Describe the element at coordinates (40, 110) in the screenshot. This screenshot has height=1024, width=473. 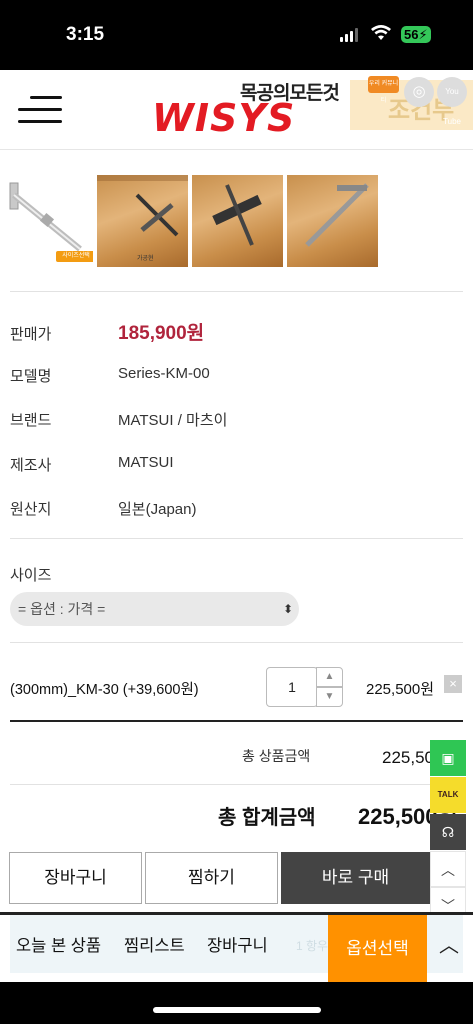
I see `hamburger-menu-icon` at that location.